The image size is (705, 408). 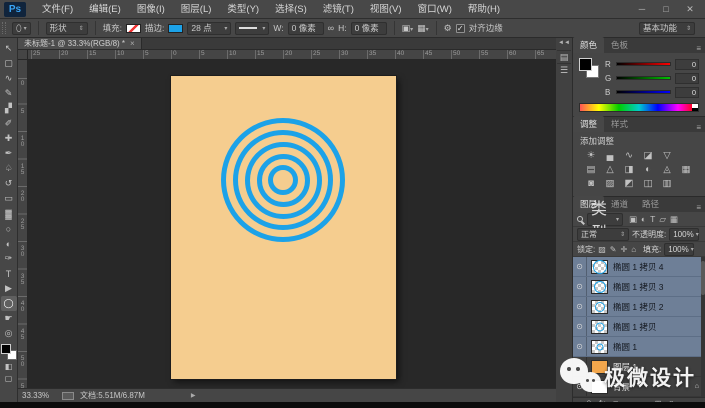 I want to click on history-brush-tool: ↺, so click(x=9, y=183).